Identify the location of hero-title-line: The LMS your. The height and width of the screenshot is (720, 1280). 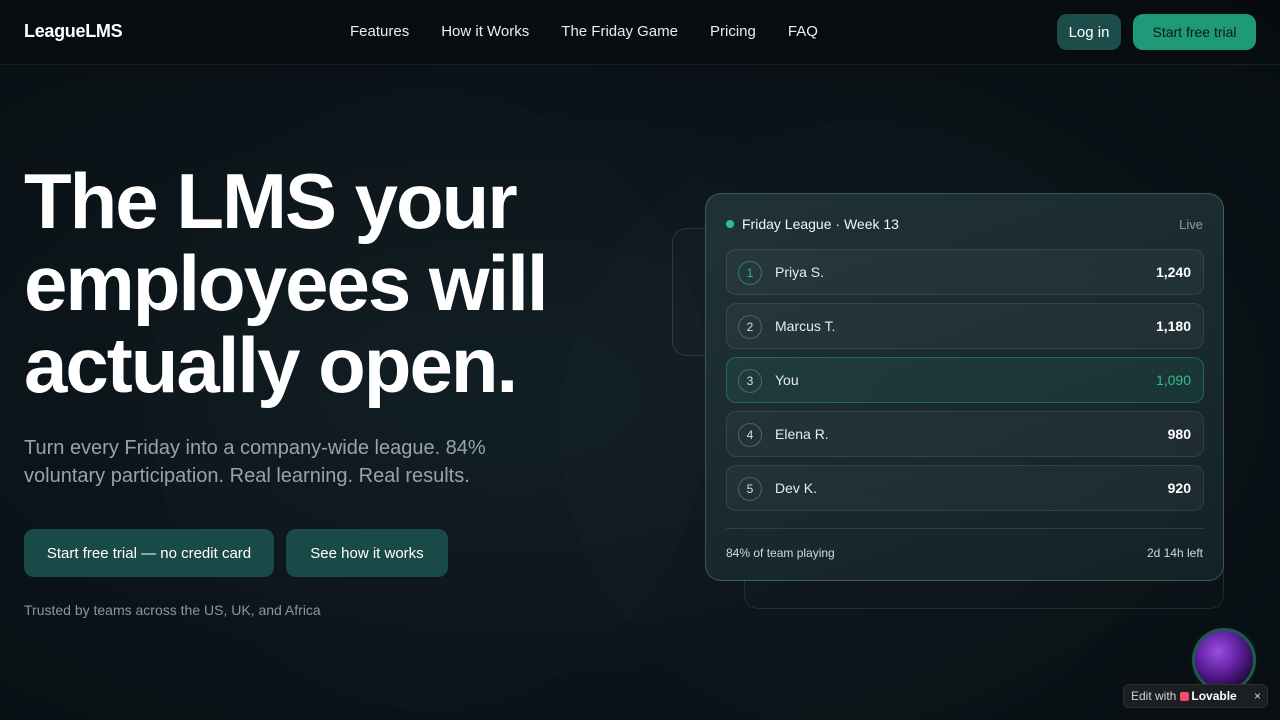
(271, 201).